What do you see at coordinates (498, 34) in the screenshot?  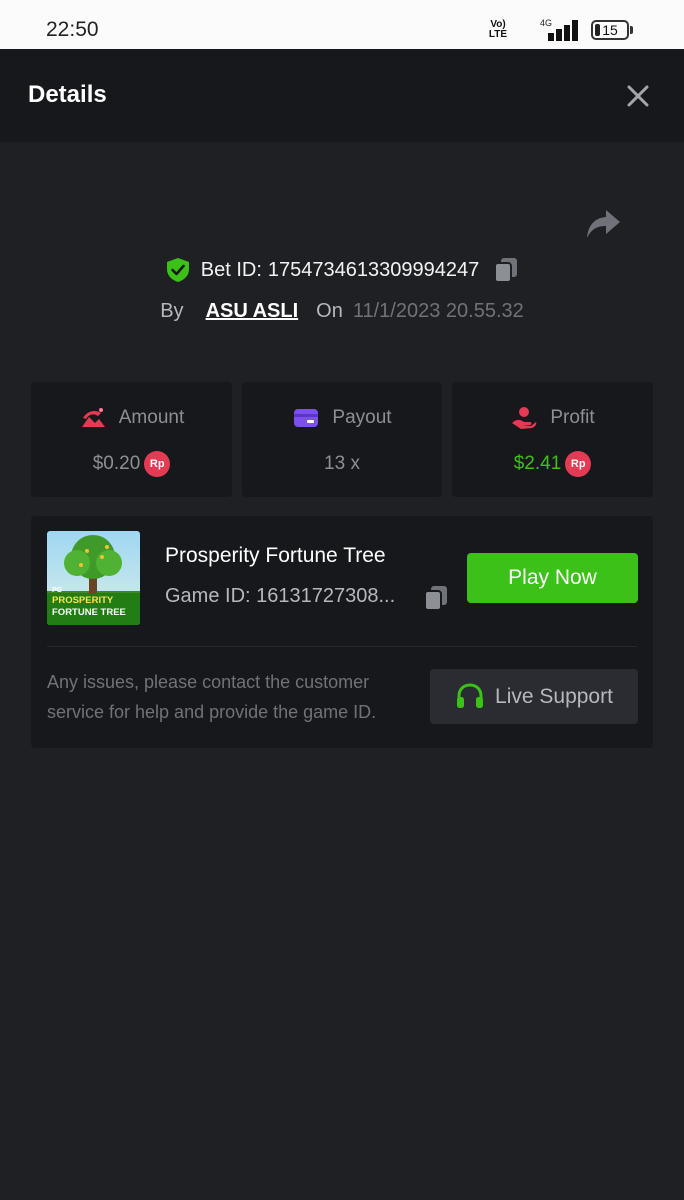 I see `volte-bottom-text: LTE` at bounding box center [498, 34].